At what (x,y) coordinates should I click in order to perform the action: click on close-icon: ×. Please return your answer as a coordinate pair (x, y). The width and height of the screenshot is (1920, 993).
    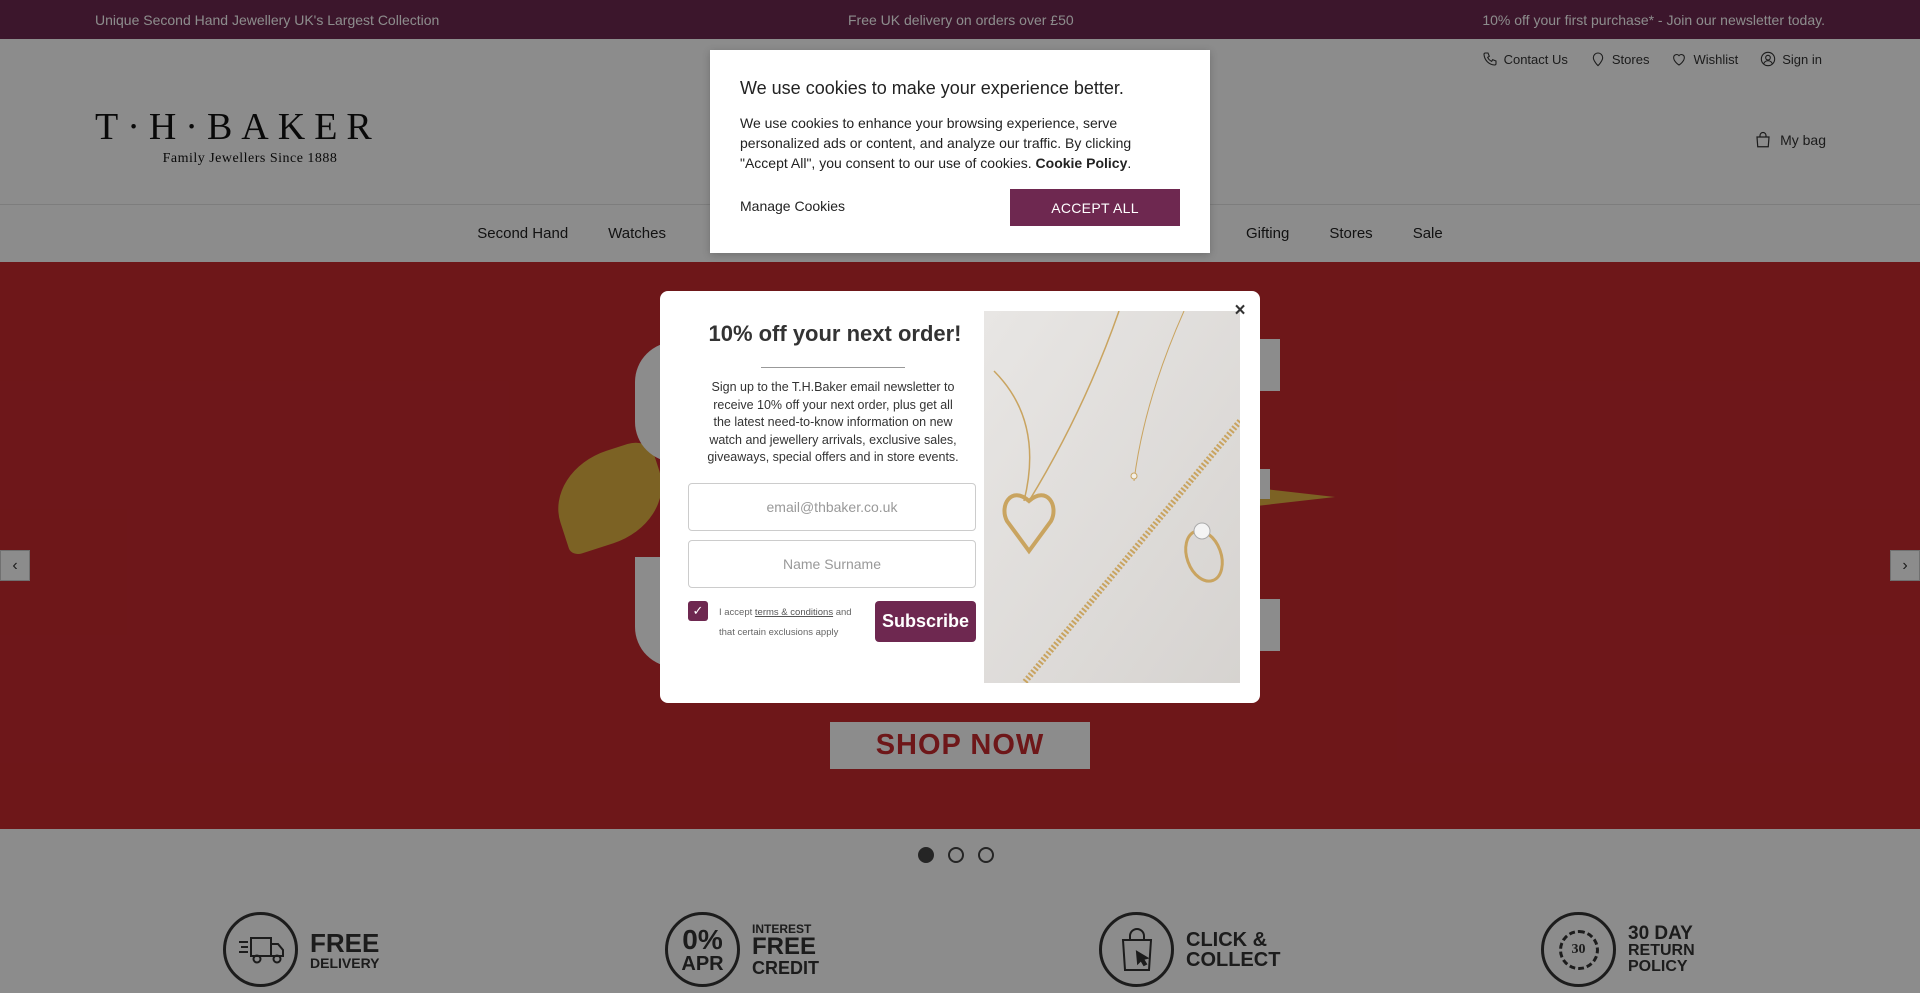
    Looking at the image, I should click on (1240, 311).